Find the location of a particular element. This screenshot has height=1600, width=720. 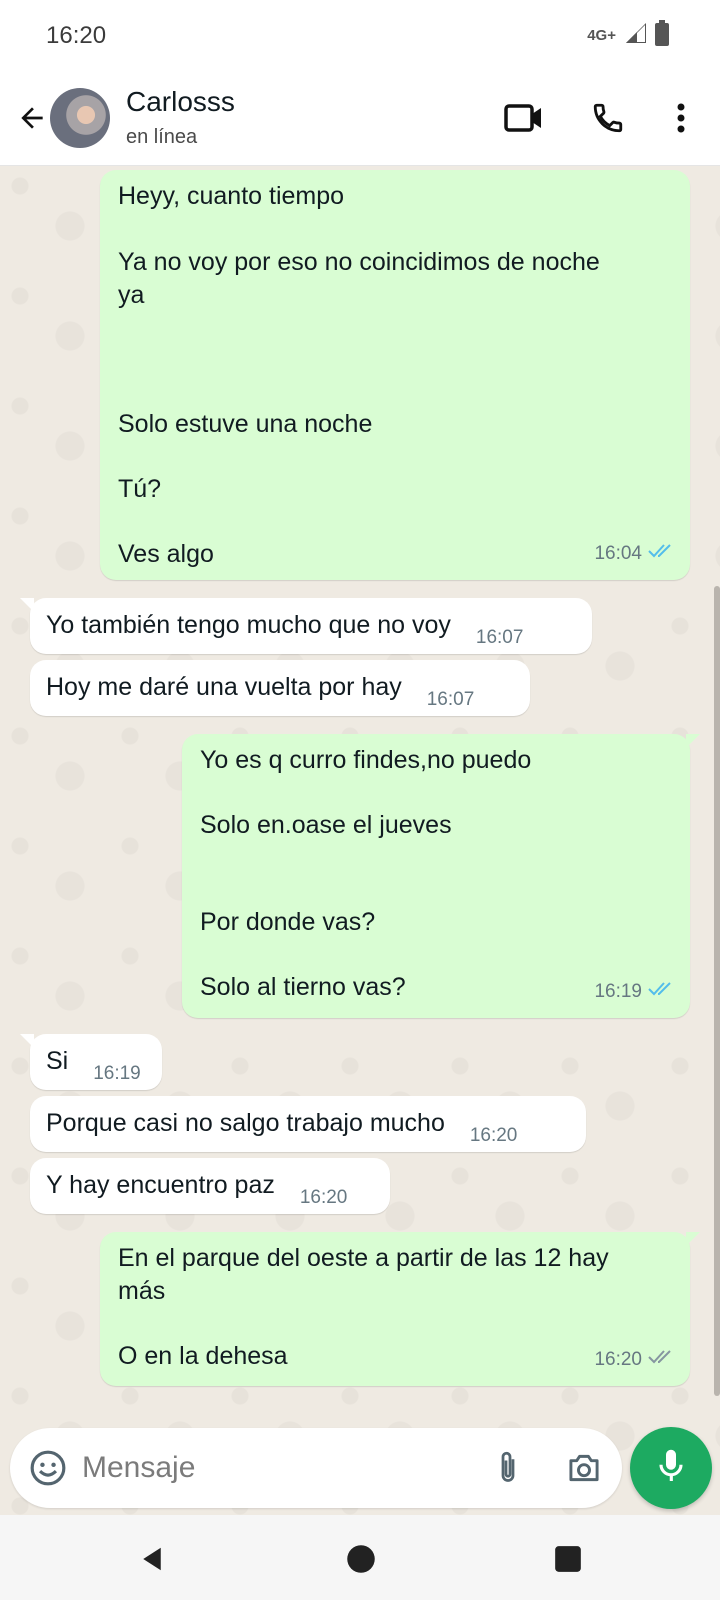

video-call-icon is located at coordinates (524, 118).